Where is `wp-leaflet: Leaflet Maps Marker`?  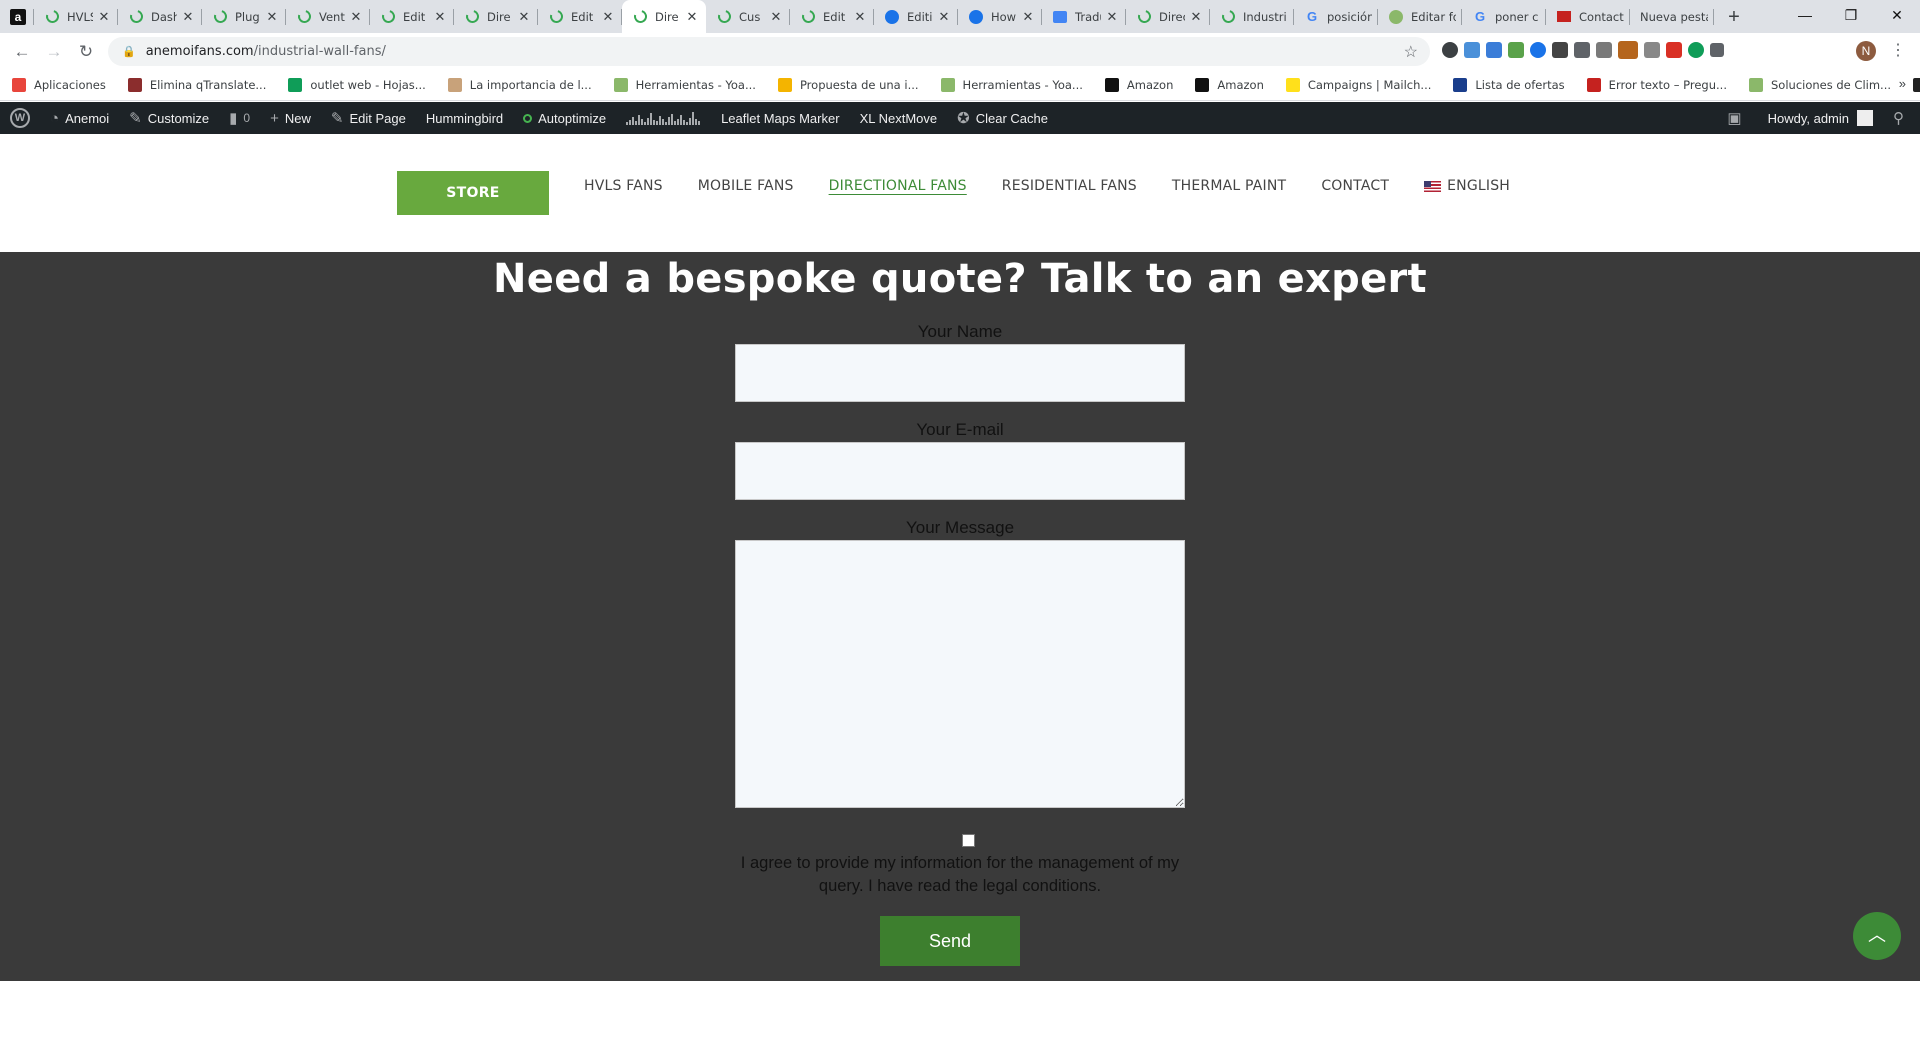 wp-leaflet: Leaflet Maps Marker is located at coordinates (780, 118).